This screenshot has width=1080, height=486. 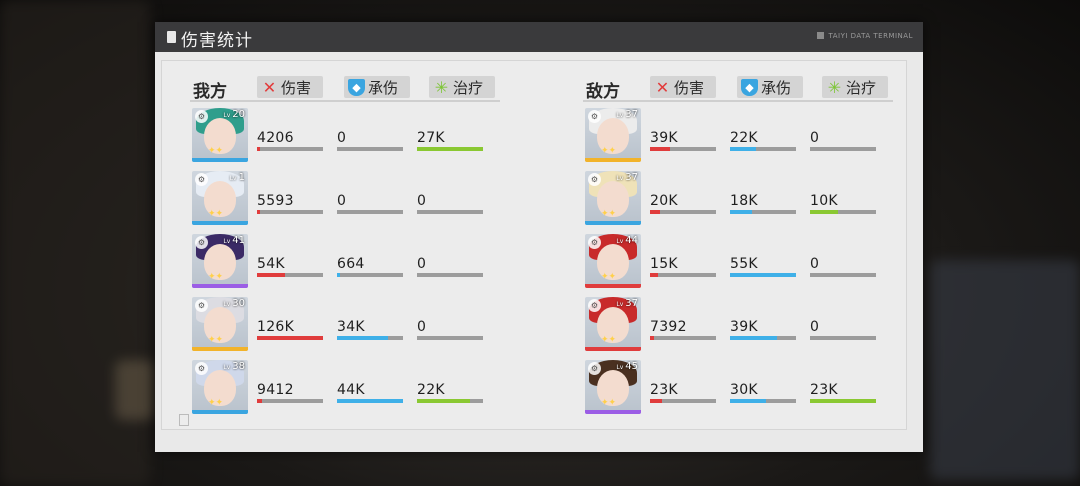 What do you see at coordinates (631, 177) in the screenshot?
I see `level-value: 37` at bounding box center [631, 177].